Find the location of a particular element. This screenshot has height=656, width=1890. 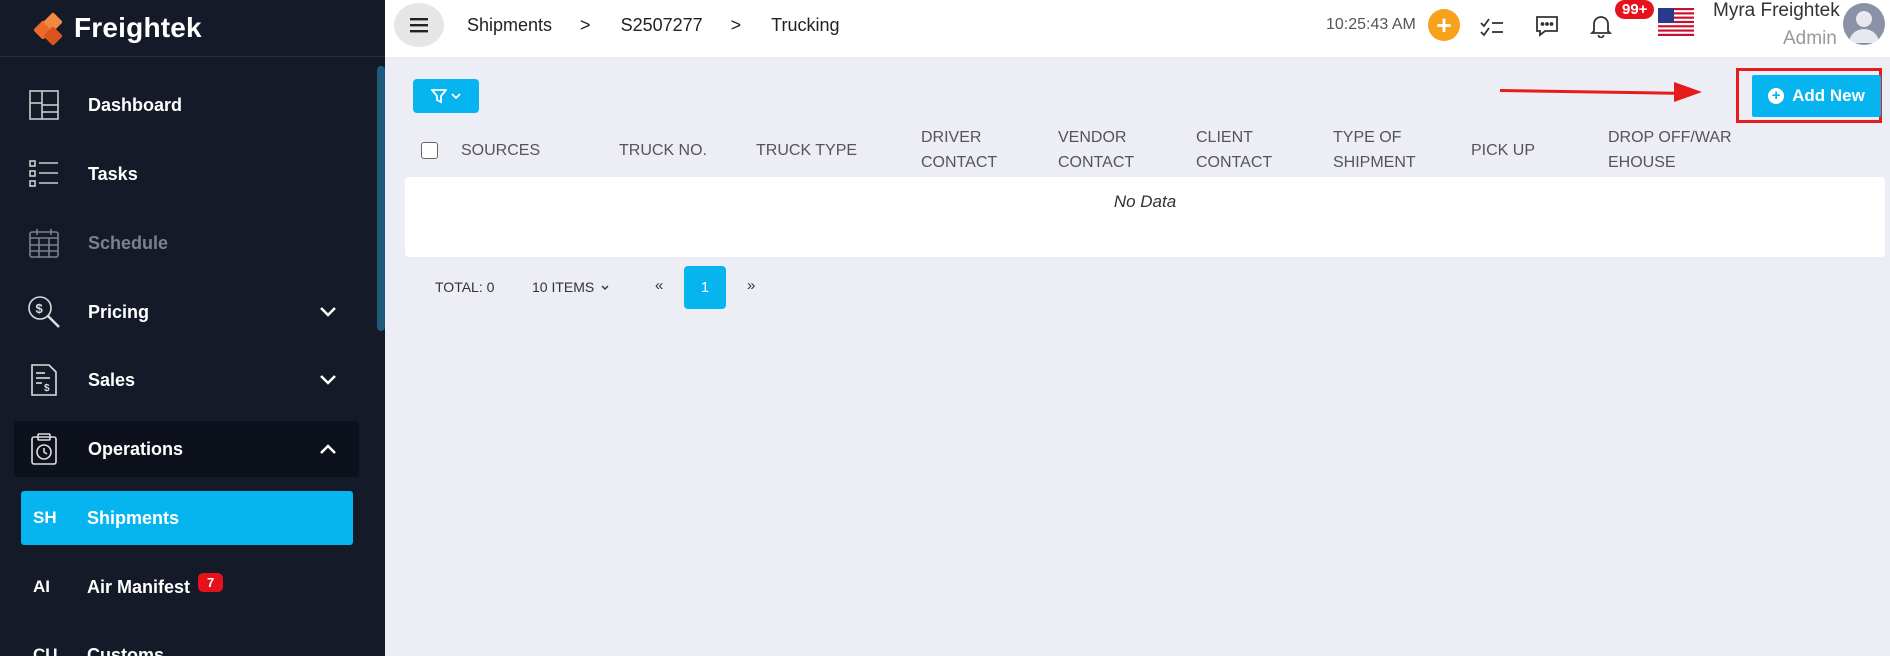

bell-icon is located at coordinates (1601, 26).